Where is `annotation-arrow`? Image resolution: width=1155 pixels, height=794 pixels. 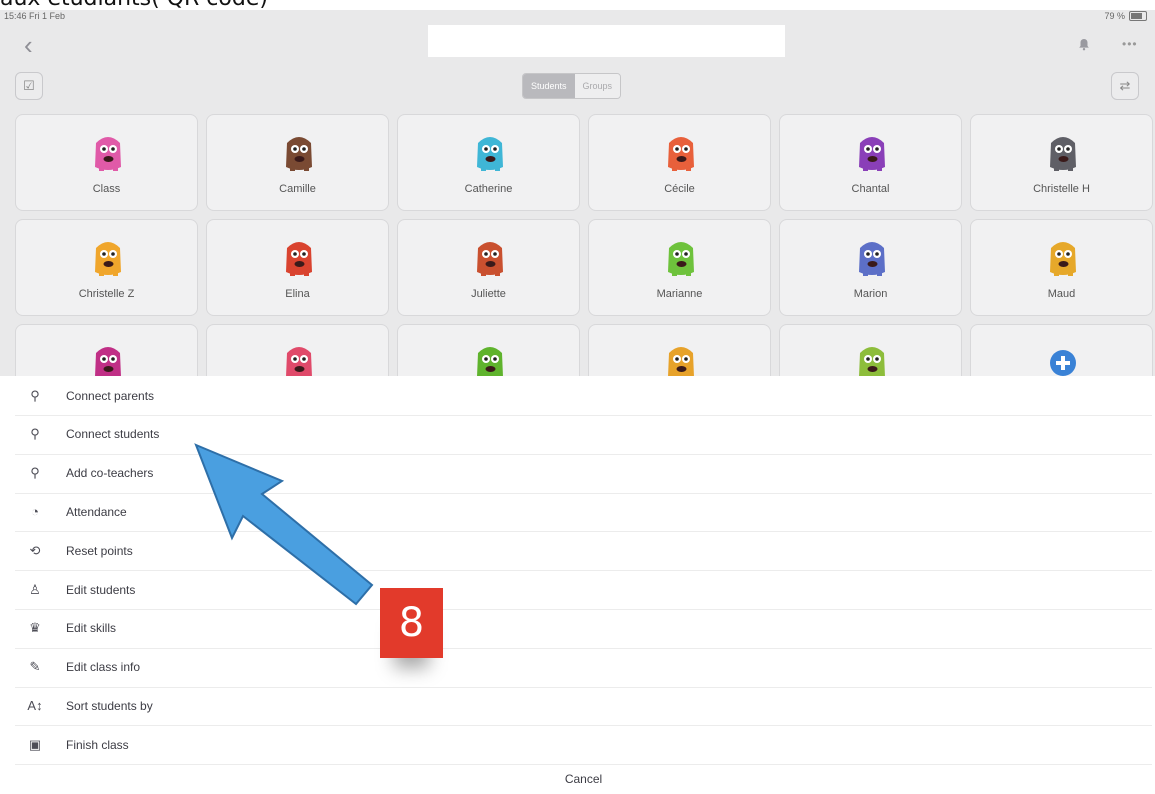 annotation-arrow is located at coordinates (284, 524).